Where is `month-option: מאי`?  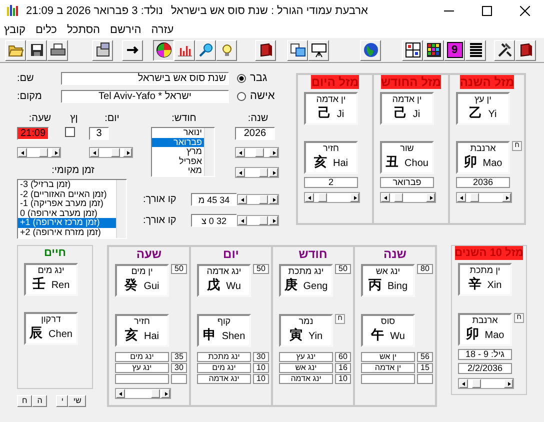
month-option: מאי is located at coordinates (178, 171).